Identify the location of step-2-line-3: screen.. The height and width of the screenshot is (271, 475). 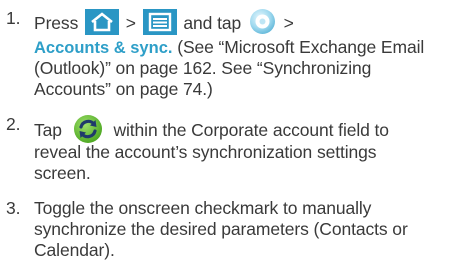
(62, 173).